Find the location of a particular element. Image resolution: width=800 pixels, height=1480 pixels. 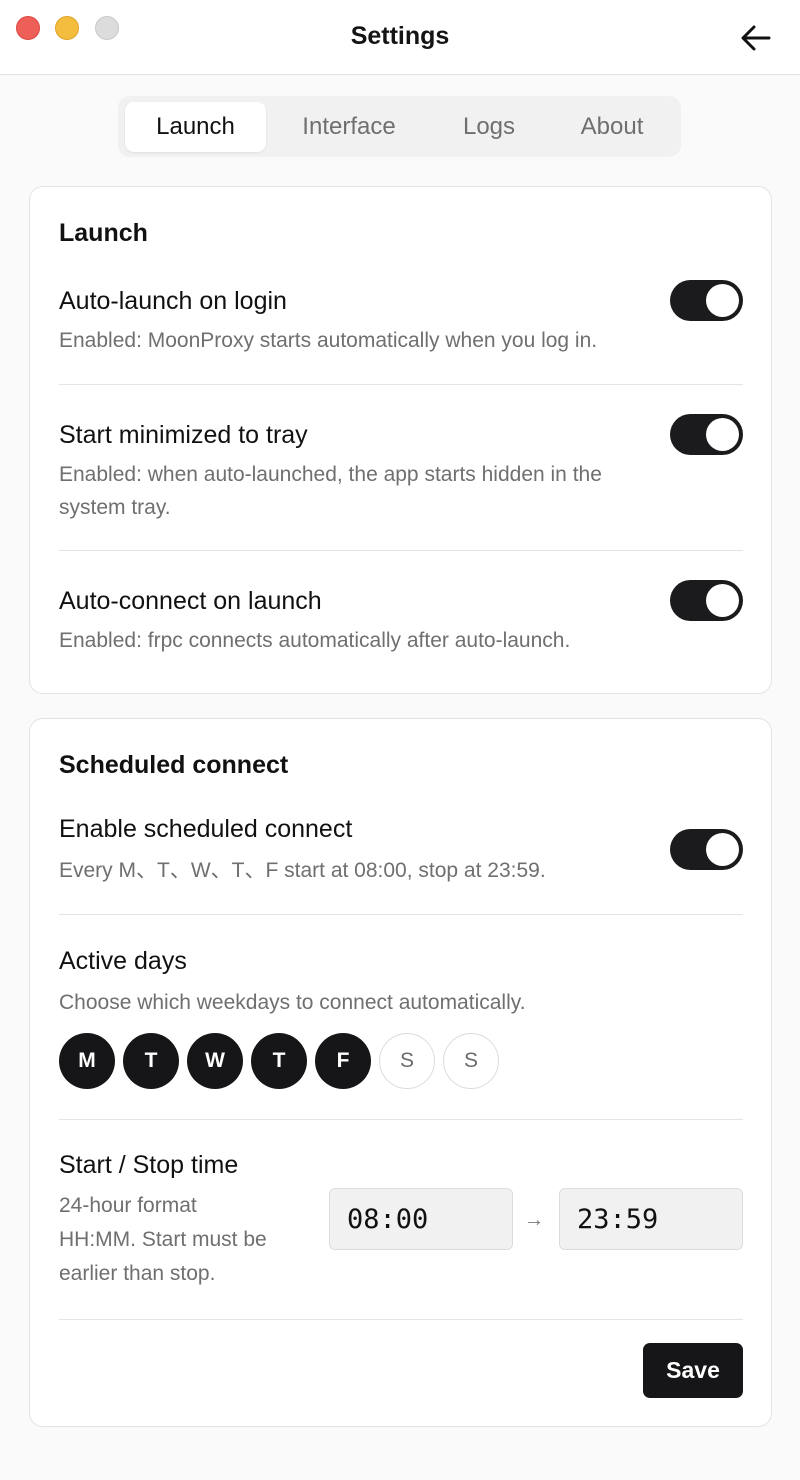

day-wednesday: W is located at coordinates (215, 1061).